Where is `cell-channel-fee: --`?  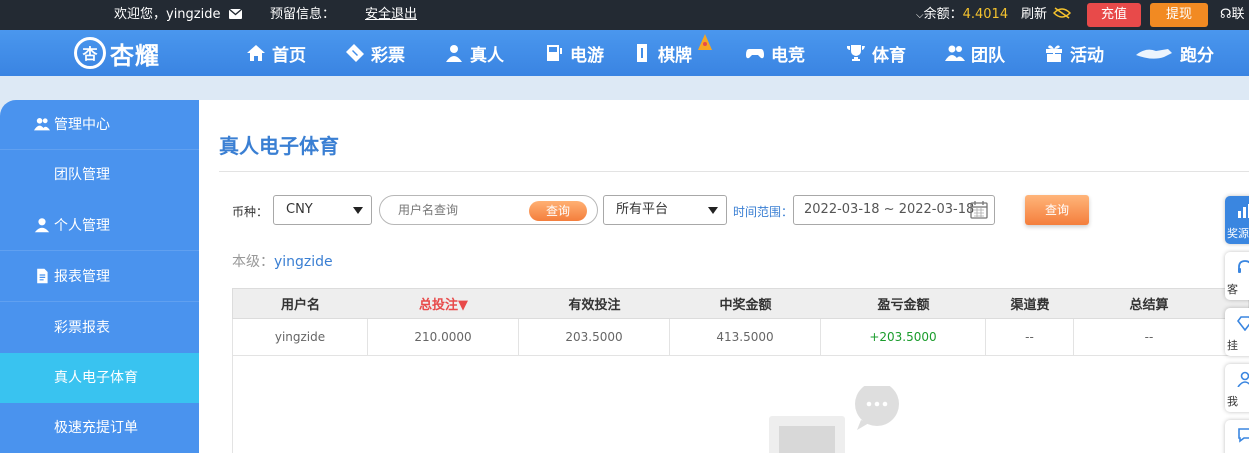 cell-channel-fee: -- is located at coordinates (1030, 337).